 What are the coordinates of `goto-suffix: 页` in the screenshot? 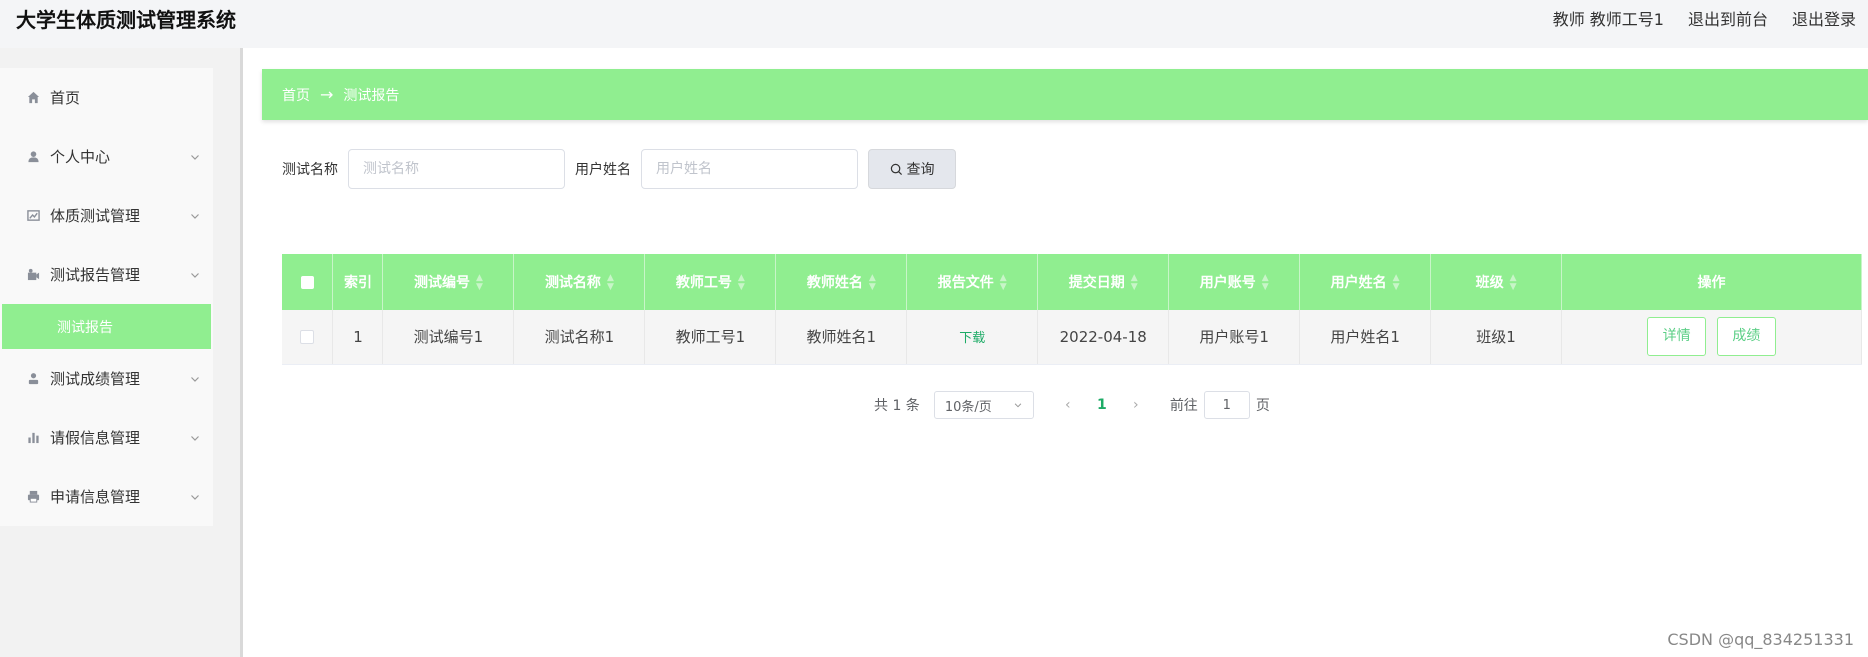 It's located at (1262, 406).